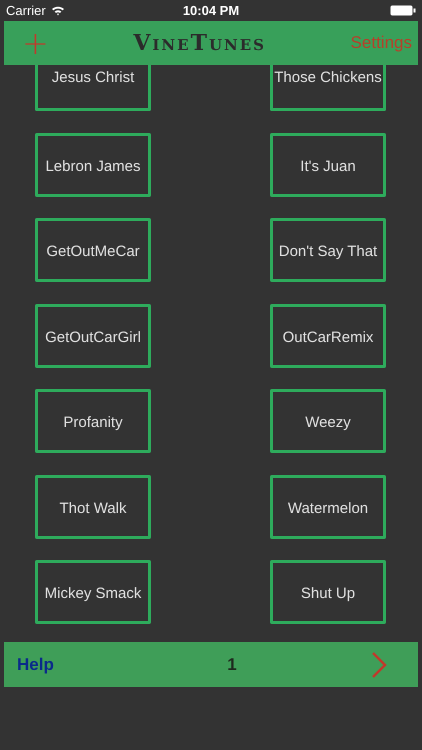 The height and width of the screenshot is (750, 422). Describe the element at coordinates (57, 10) in the screenshot. I see `wifi-icon` at that location.